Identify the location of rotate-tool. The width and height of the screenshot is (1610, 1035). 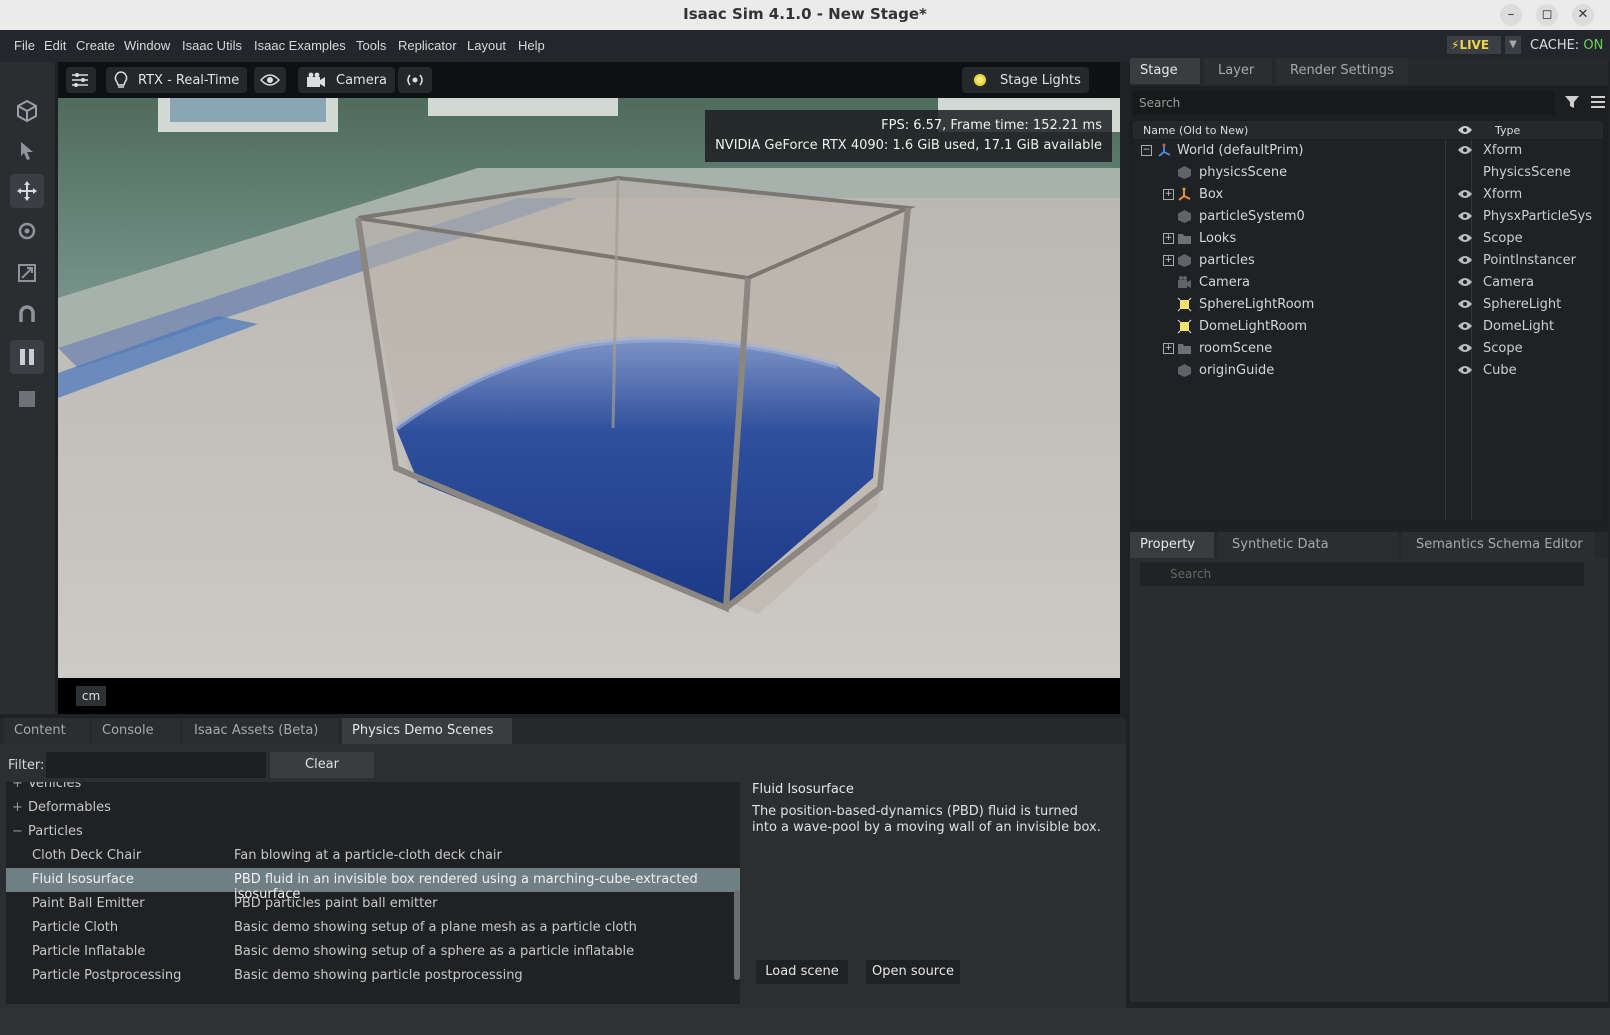
(27, 231).